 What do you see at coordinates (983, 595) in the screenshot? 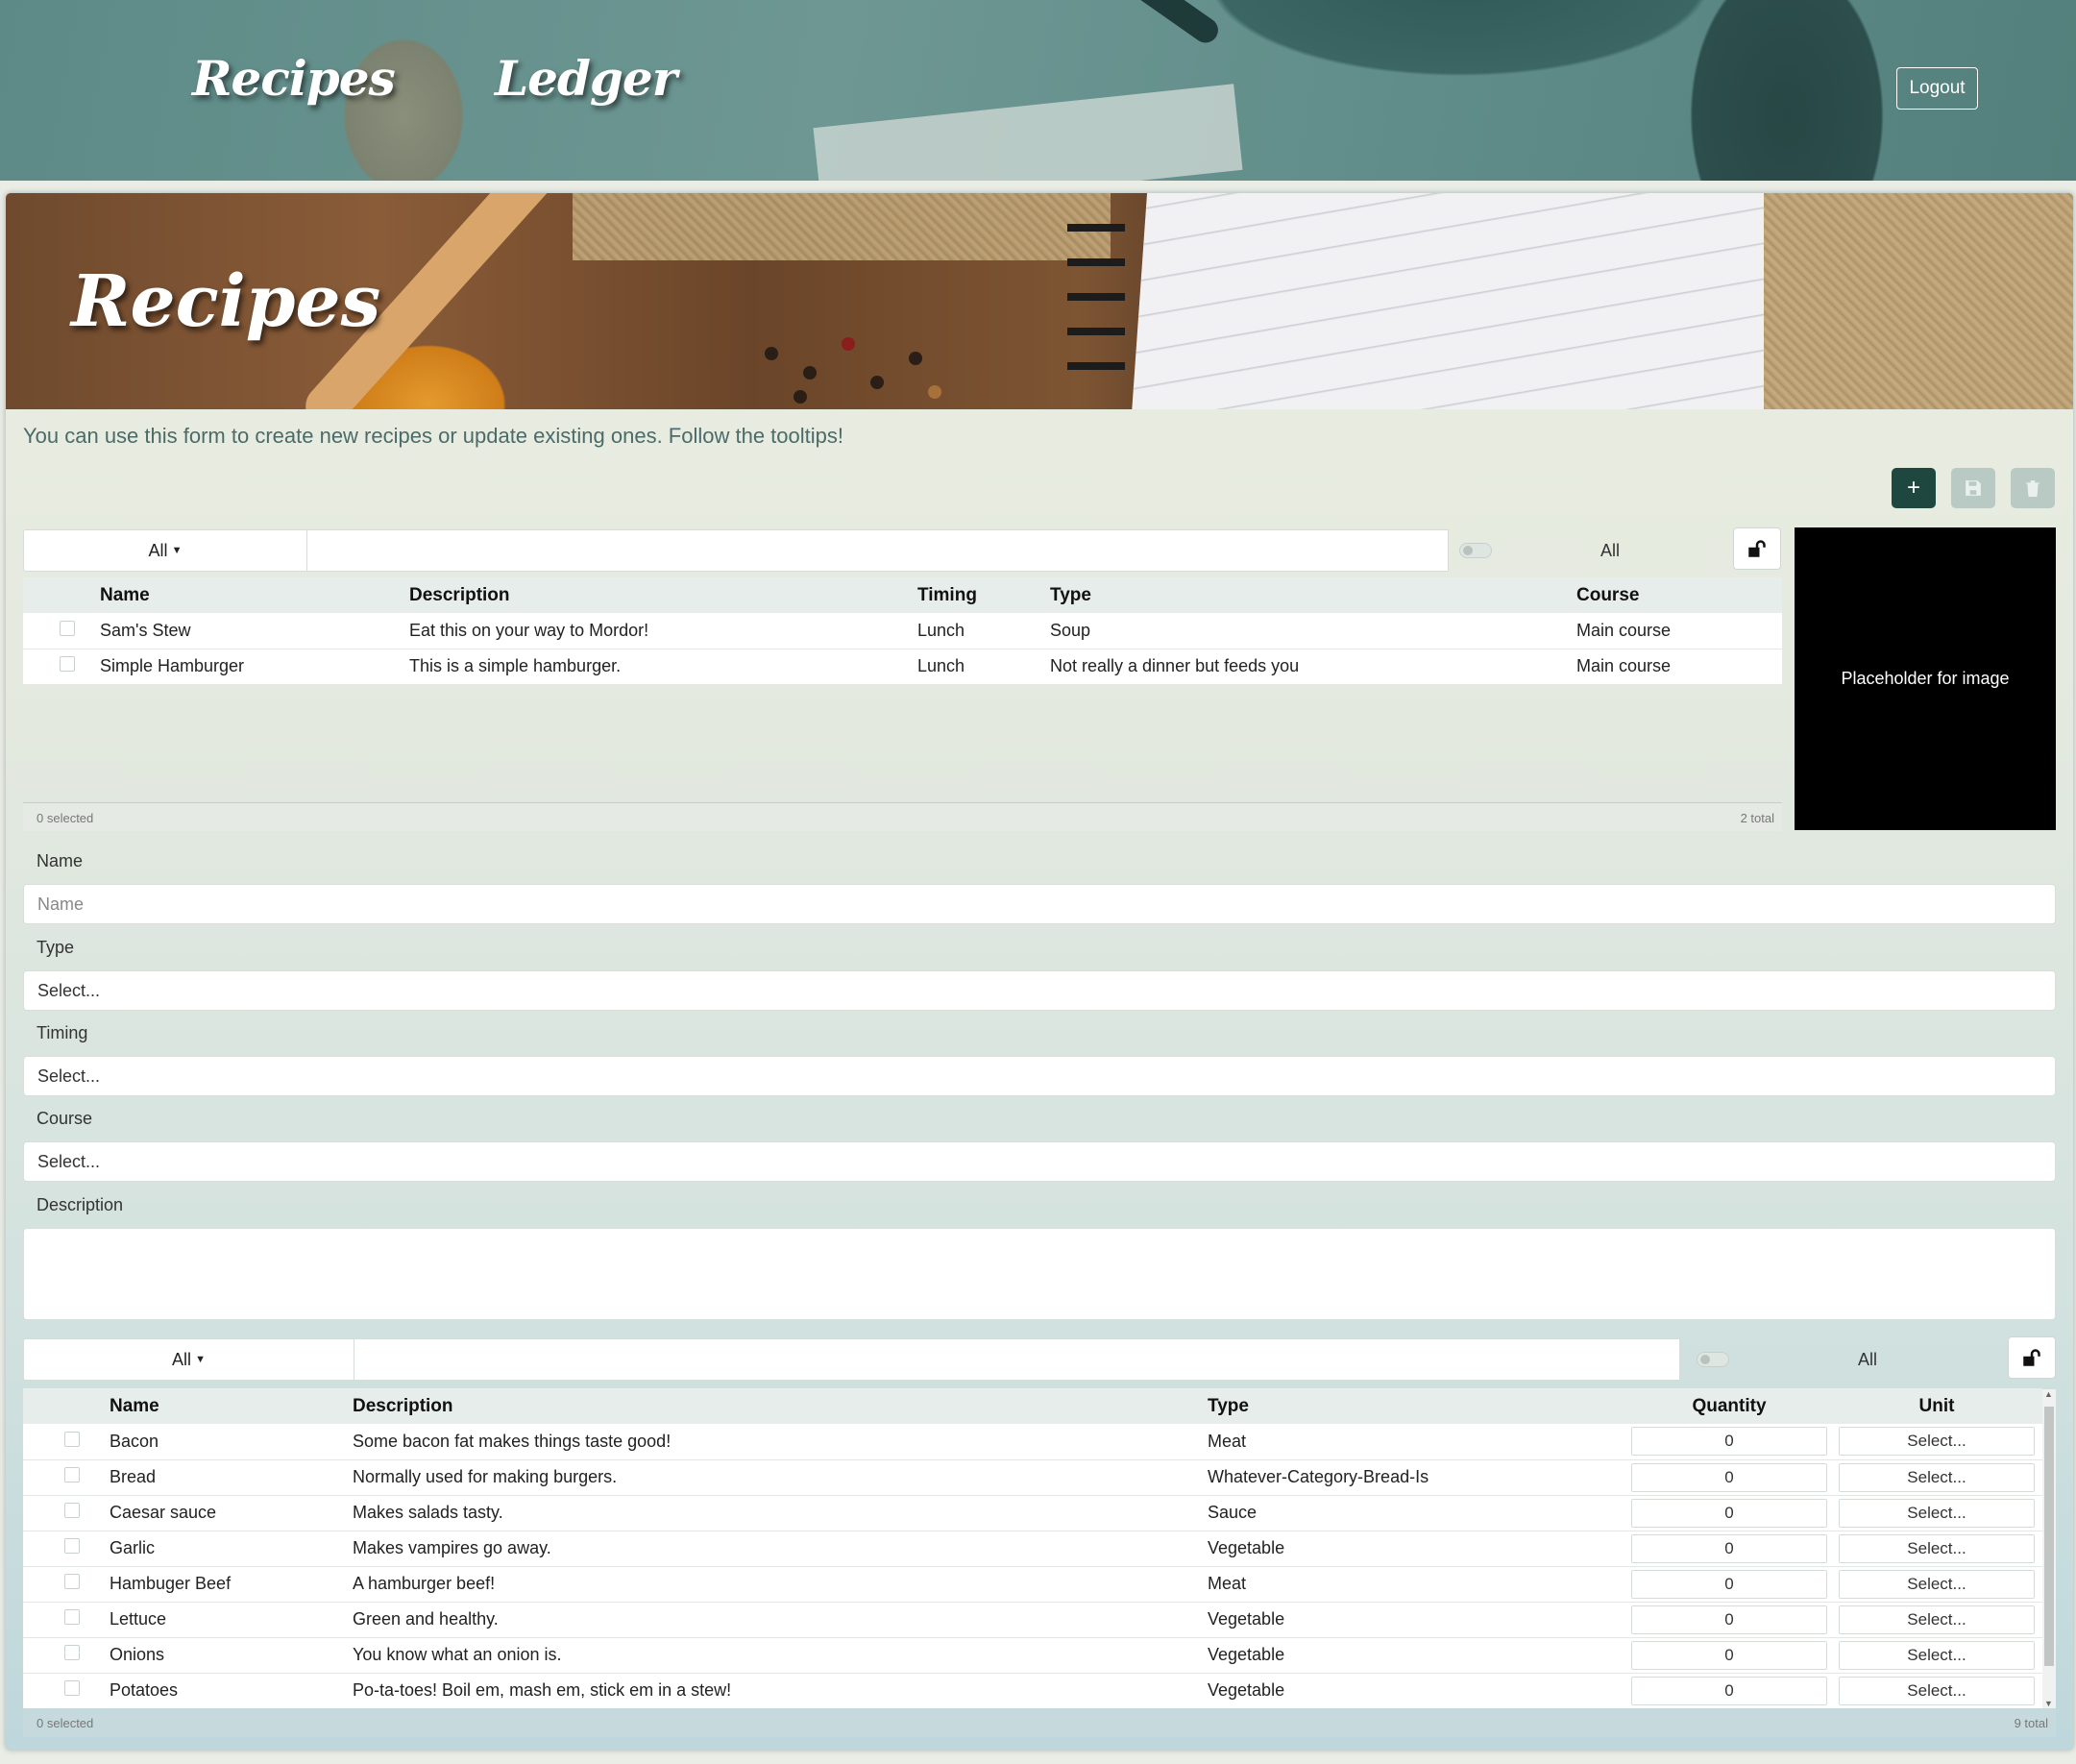
I see `column-header-timing: Timing` at bounding box center [983, 595].